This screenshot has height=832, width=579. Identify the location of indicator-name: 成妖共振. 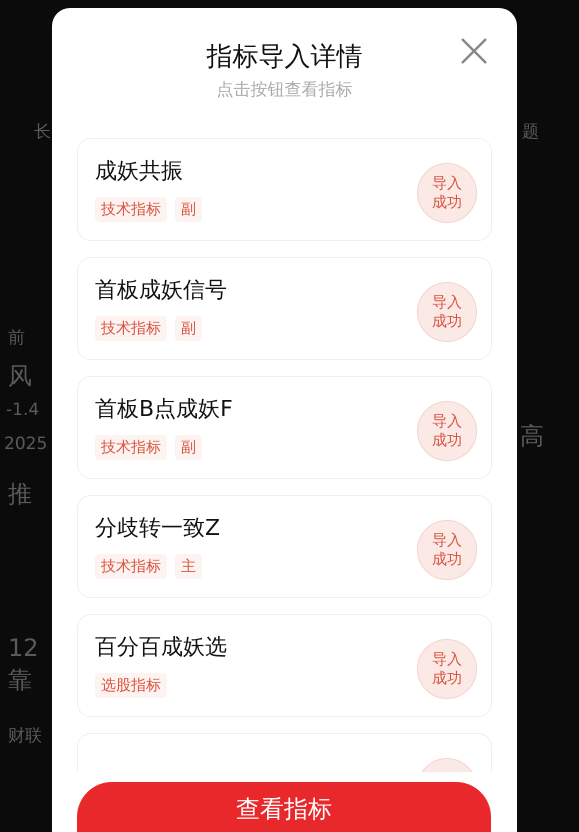
(139, 172).